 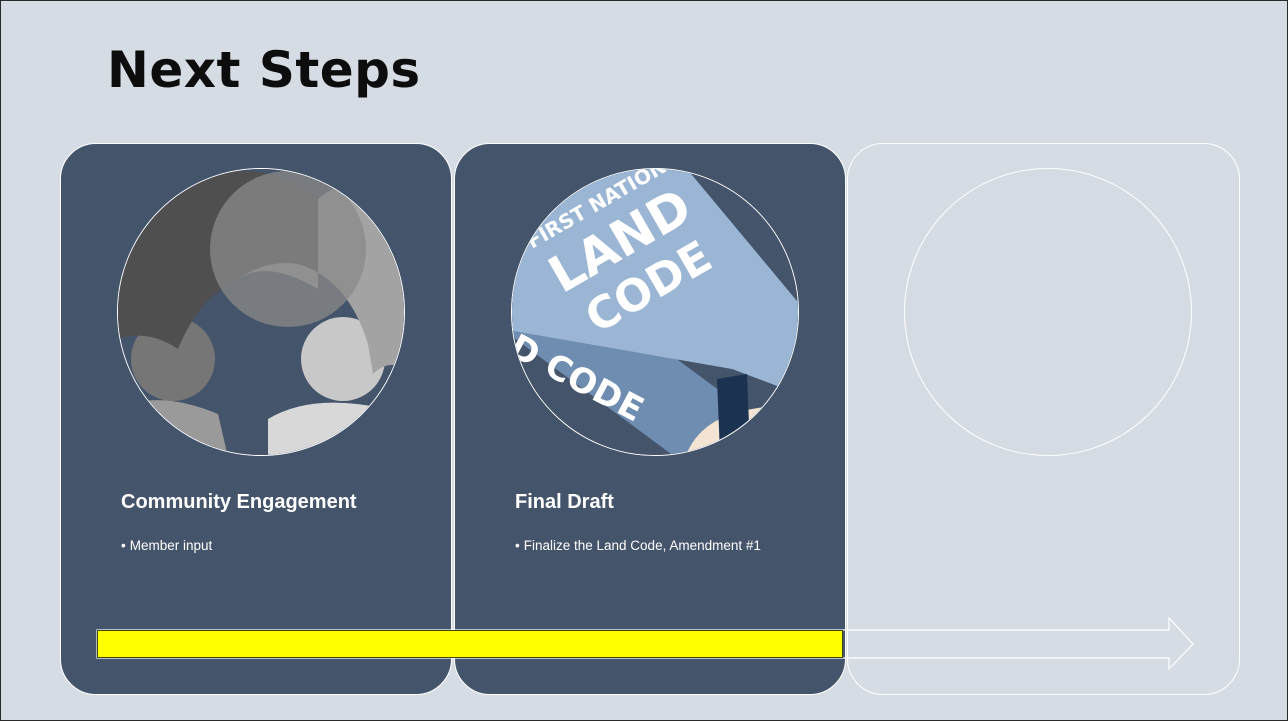 What do you see at coordinates (642, 545) in the screenshot?
I see `step-bullet-text: Finalize the Land Code, Amendment #1` at bounding box center [642, 545].